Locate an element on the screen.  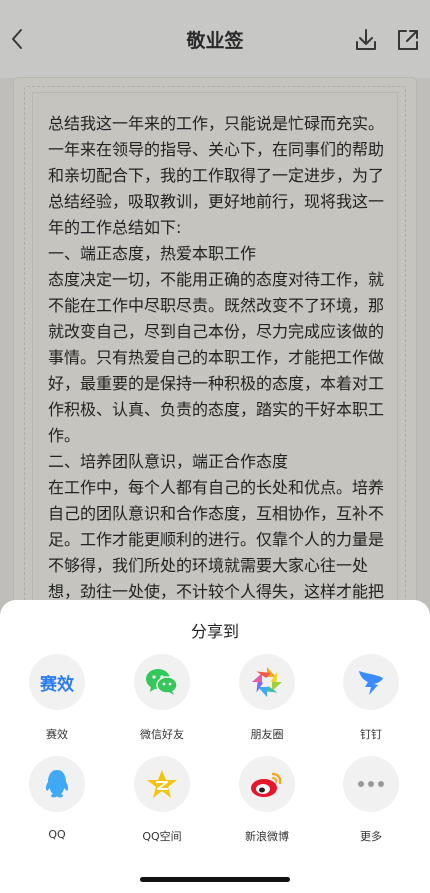
saixiao-logo-text: 赛效 is located at coordinates (57, 684).